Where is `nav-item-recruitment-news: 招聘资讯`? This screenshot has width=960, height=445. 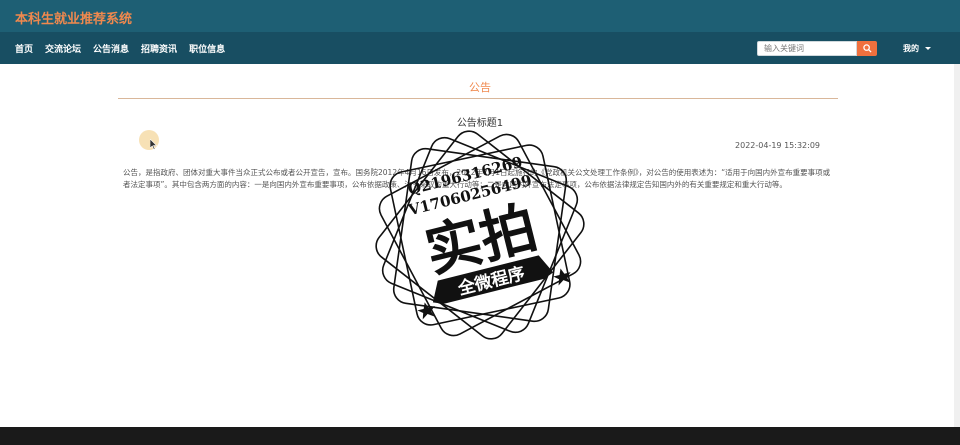
nav-item-recruitment-news: 招聘资讯 is located at coordinates (159, 48).